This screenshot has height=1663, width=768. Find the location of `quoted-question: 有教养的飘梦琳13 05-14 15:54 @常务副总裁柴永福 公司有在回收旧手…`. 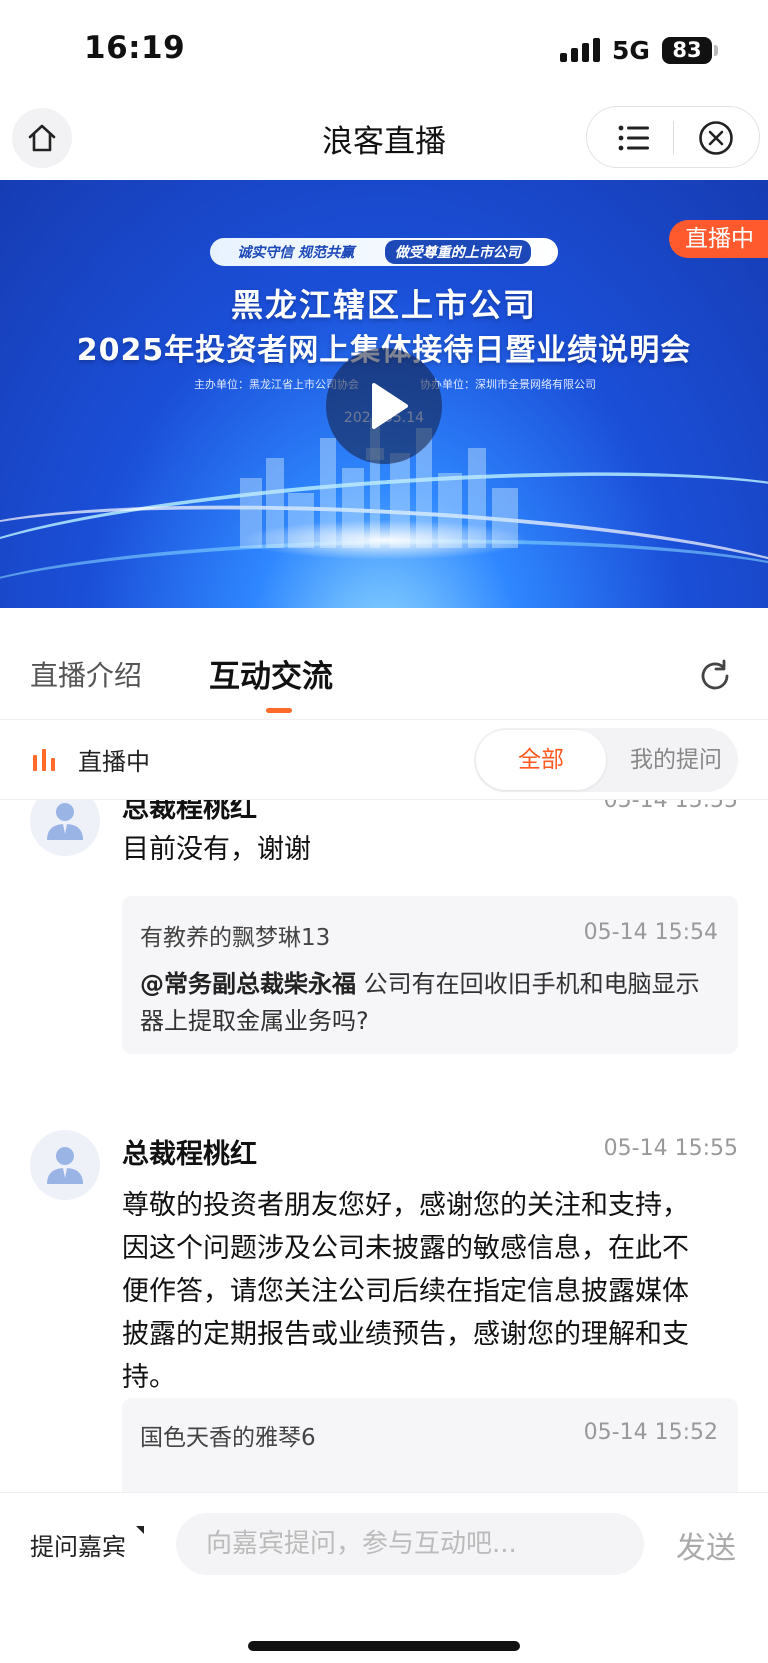

quoted-question: 有教养的飘梦琳13 05-14 15:54 @常务副总裁柴永福 公司有在回收旧手… is located at coordinates (430, 975).